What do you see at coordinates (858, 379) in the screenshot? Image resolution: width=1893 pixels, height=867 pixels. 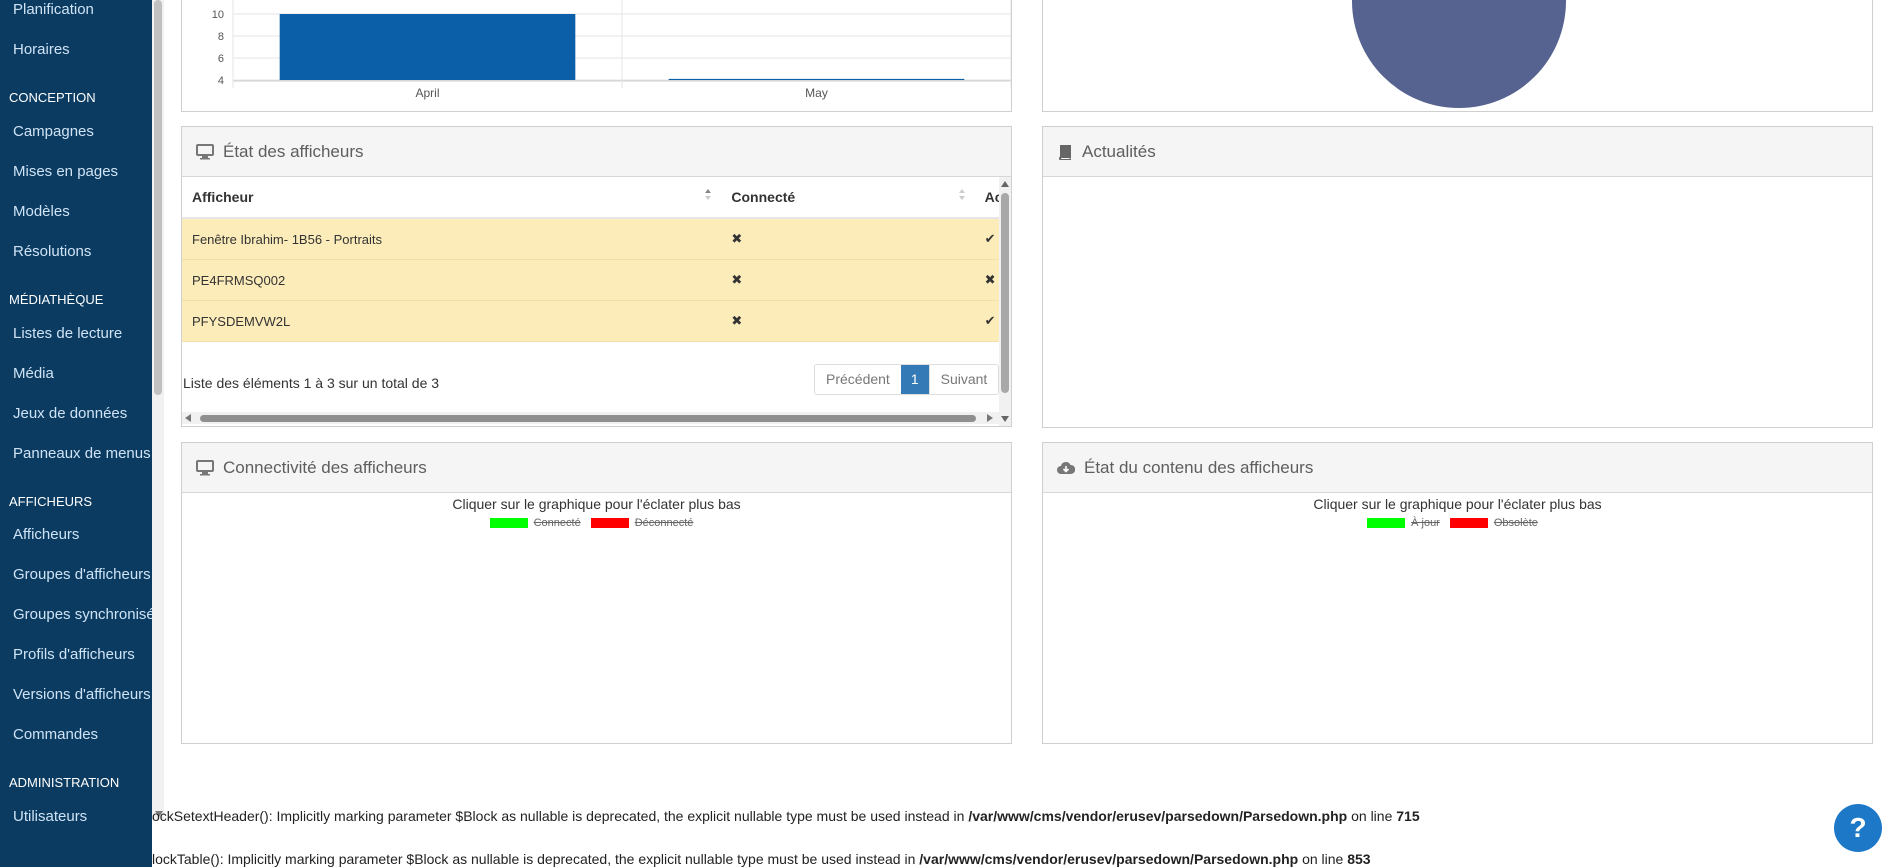 I see `pagination-previous: Précédent` at bounding box center [858, 379].